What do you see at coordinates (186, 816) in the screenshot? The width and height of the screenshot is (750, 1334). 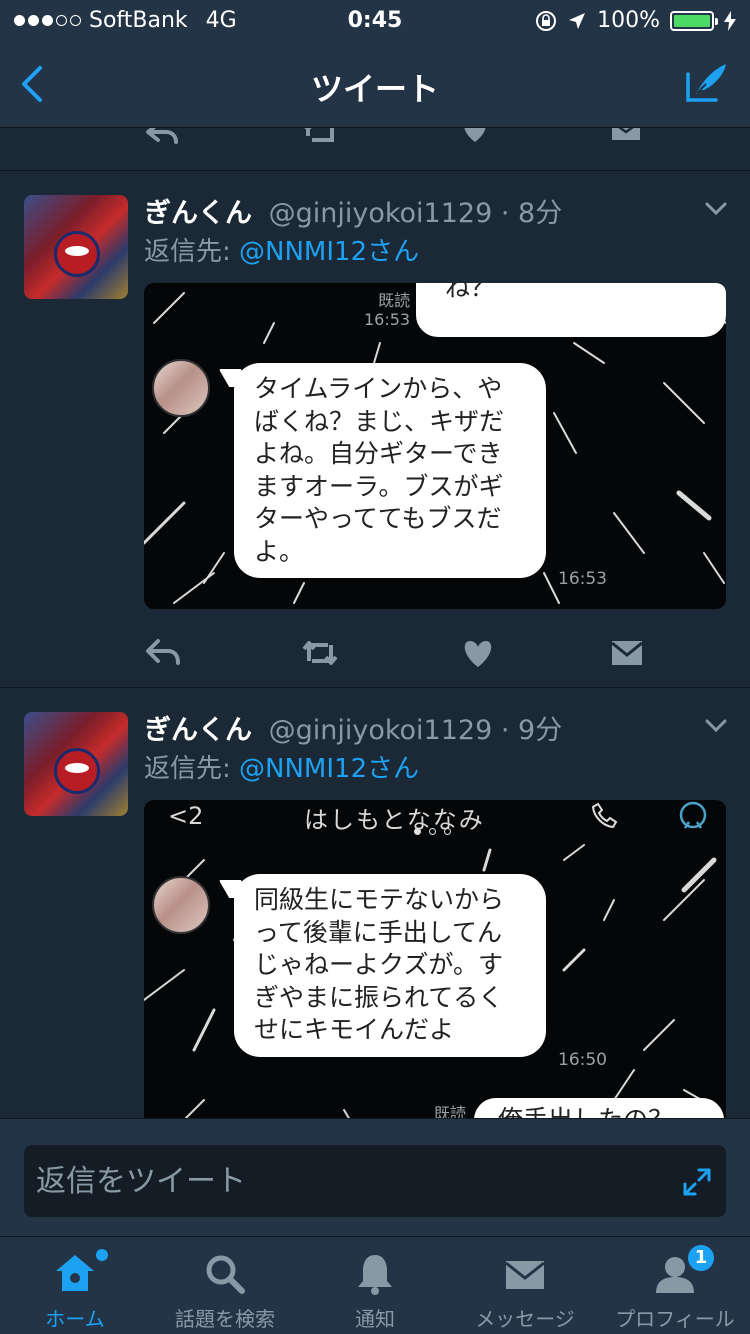 I see `chat-back: <2` at bounding box center [186, 816].